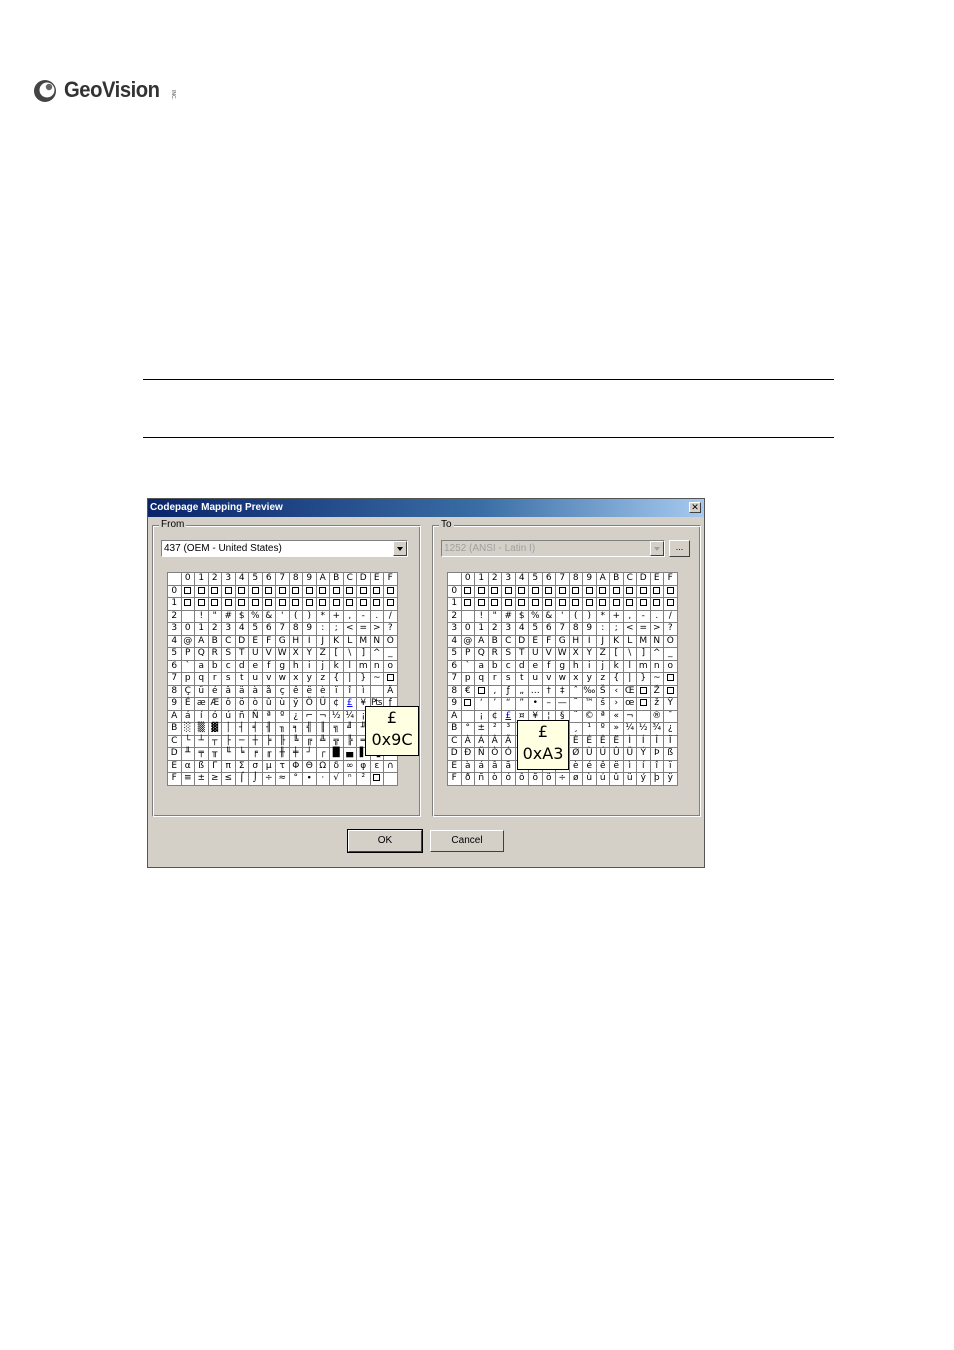  Describe the element at coordinates (535, 616) in the screenshot. I see `to-char-cell: %` at that location.